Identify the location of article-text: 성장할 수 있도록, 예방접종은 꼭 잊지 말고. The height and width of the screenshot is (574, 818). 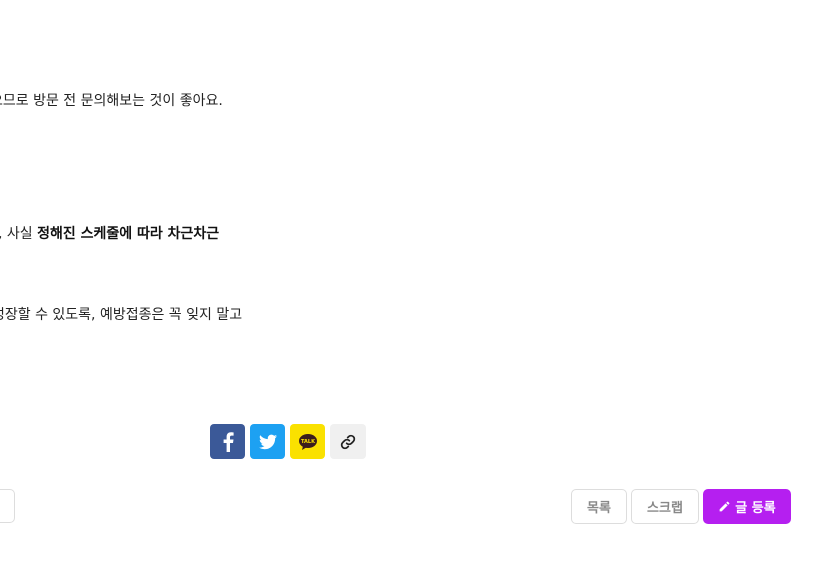
(121, 315).